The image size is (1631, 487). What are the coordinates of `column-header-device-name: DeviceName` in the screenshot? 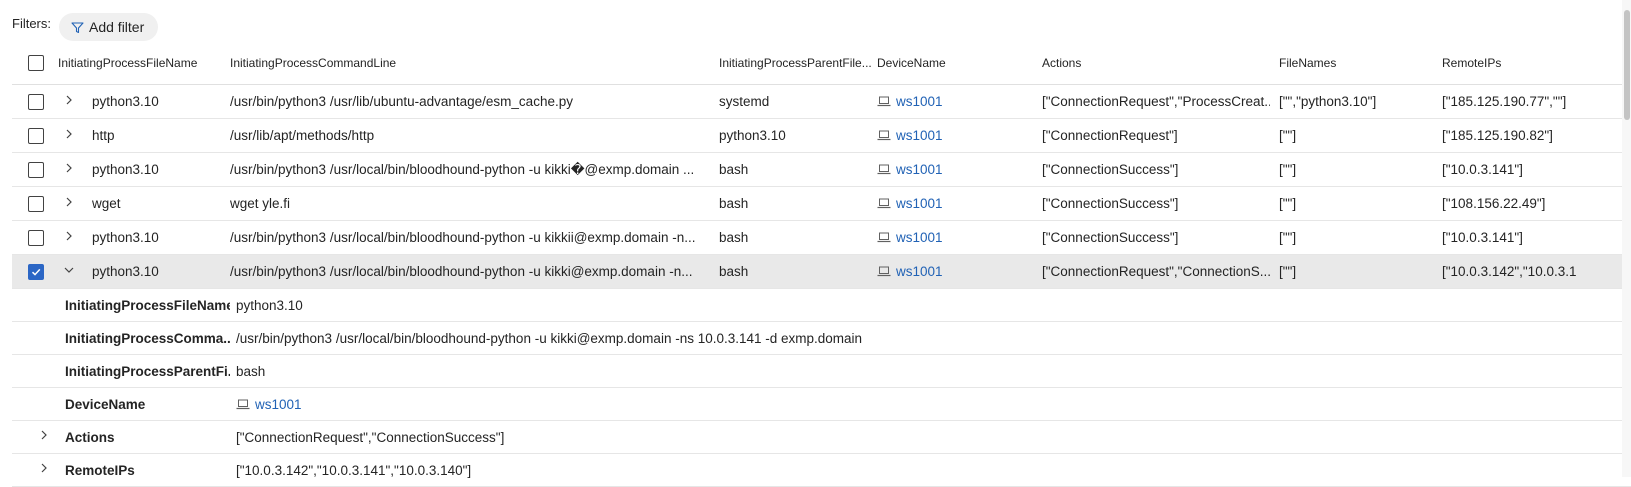 It's located at (959, 63).